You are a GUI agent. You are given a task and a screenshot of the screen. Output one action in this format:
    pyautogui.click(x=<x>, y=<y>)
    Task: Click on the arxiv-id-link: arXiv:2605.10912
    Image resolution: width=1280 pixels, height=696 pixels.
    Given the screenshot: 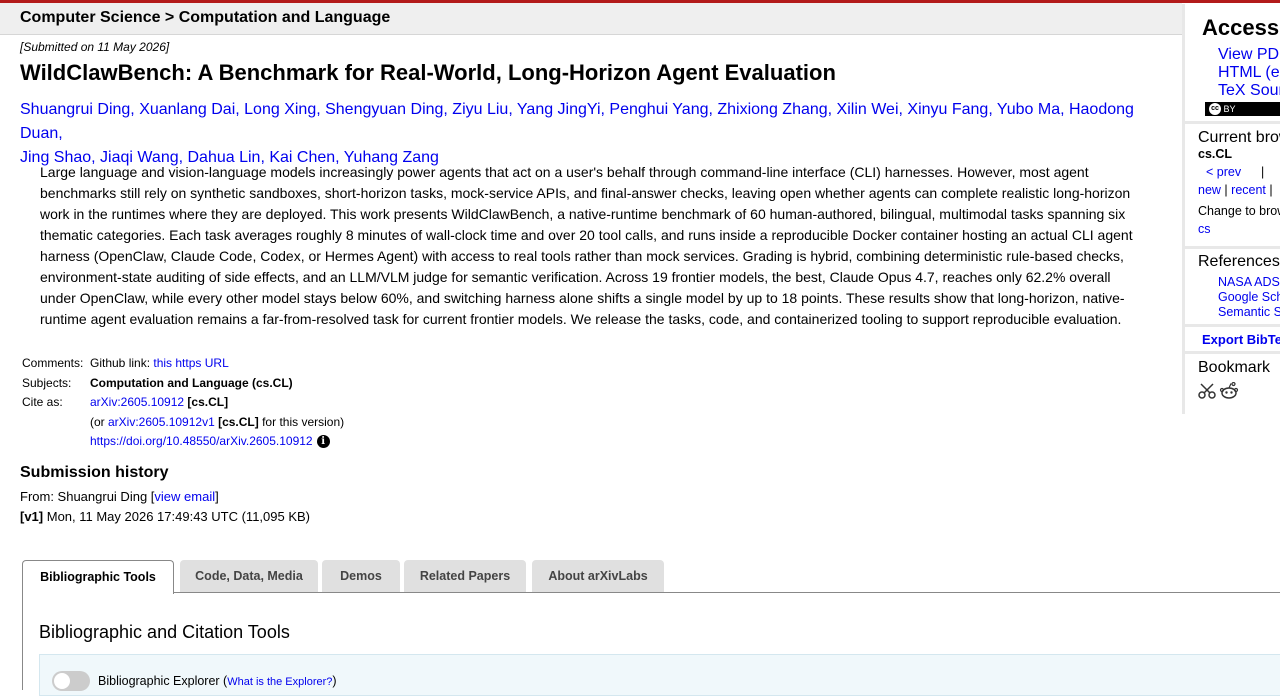 What is the action you would take?
    pyautogui.click(x=137, y=402)
    